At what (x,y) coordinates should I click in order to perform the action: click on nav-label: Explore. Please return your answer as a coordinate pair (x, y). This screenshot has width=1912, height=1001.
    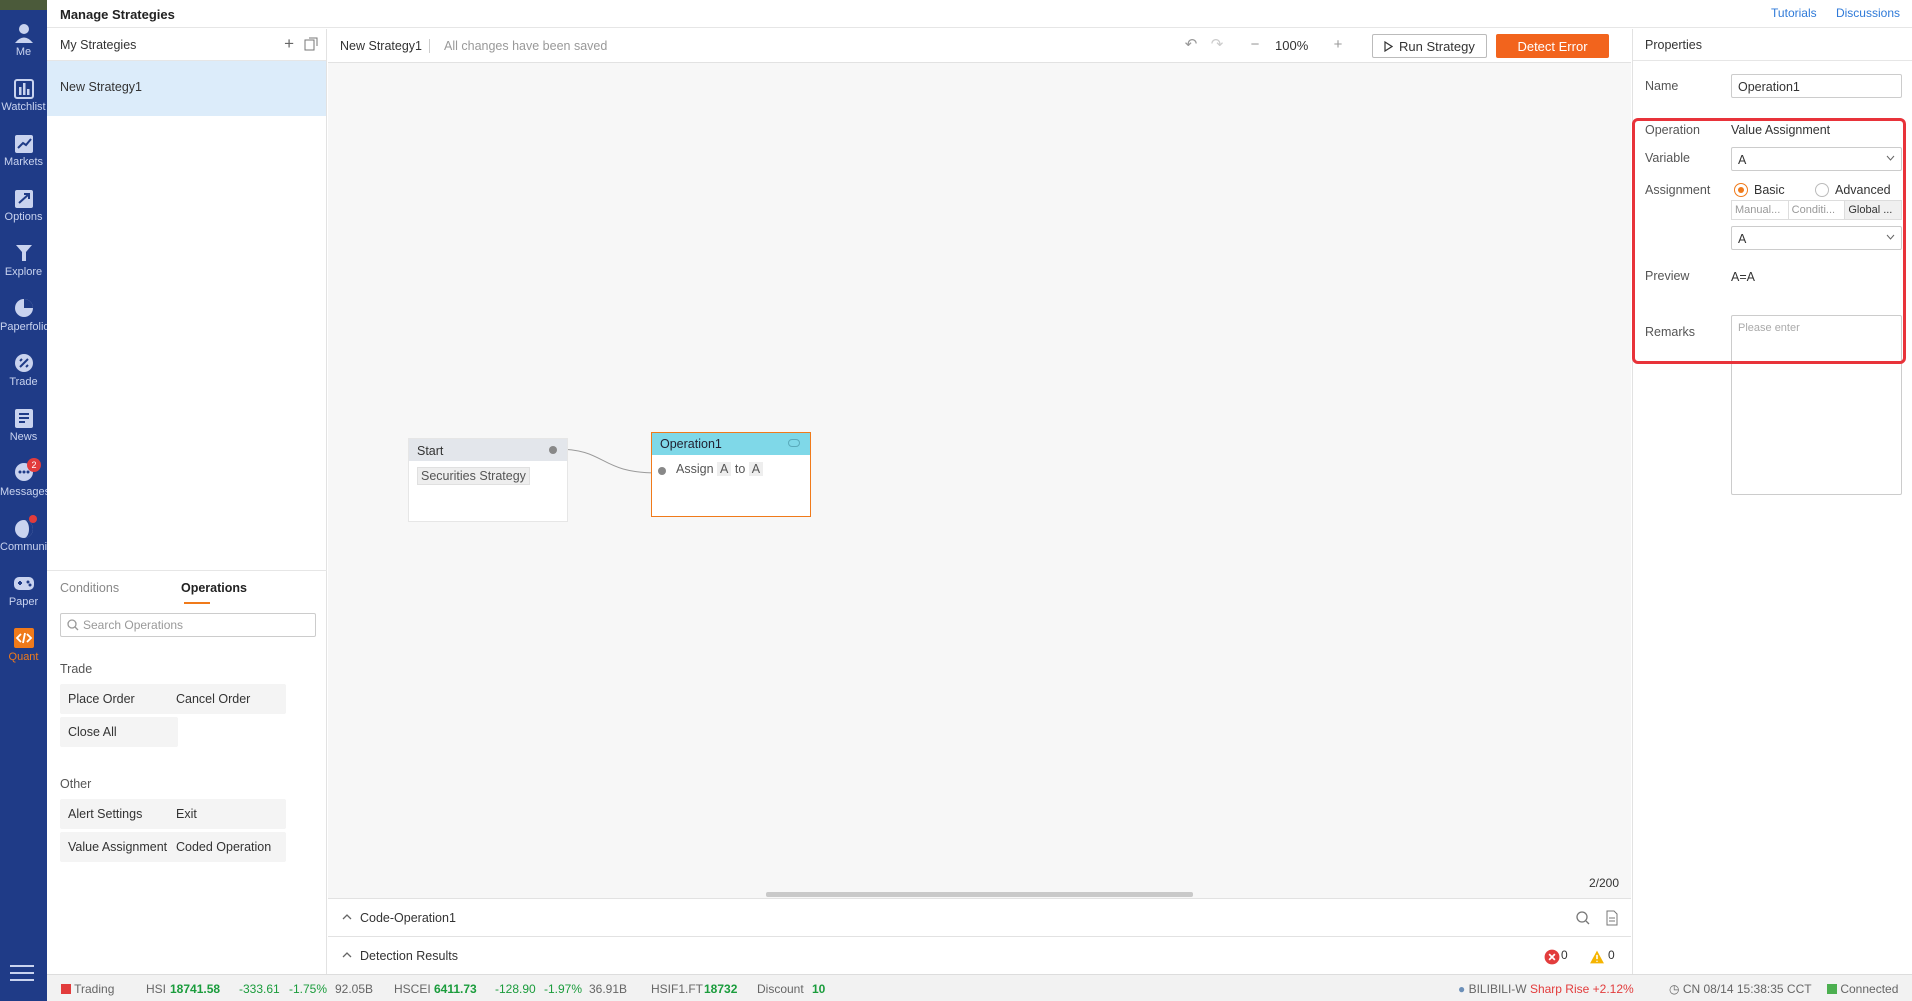
    Looking at the image, I should click on (23, 272).